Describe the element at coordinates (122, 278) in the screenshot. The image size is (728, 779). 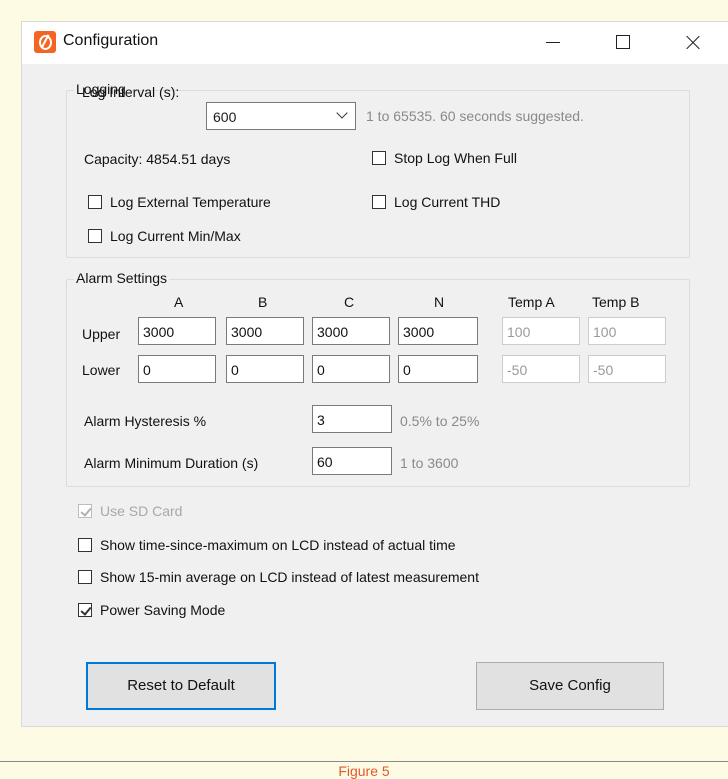
I see `alarm-settings-legend: Alarm Settings` at that location.